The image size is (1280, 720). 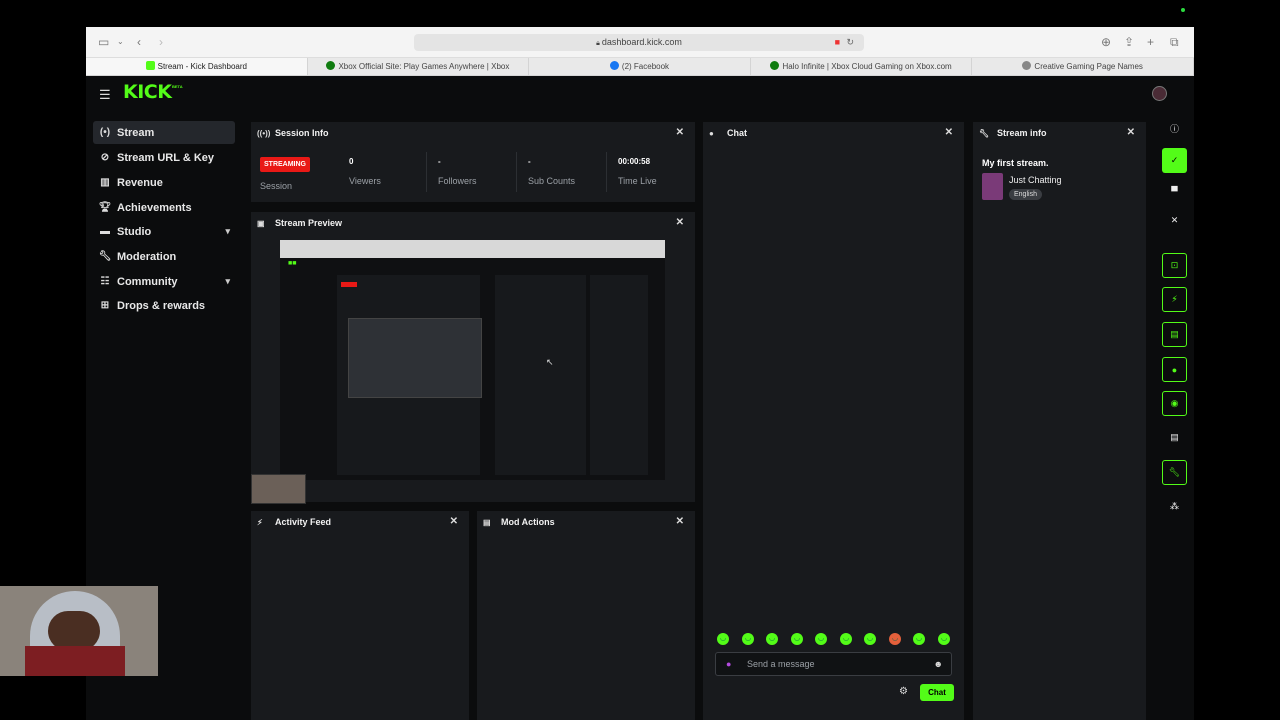 I want to click on sidebar-item-label: Drops & rewards, so click(x=161, y=305).